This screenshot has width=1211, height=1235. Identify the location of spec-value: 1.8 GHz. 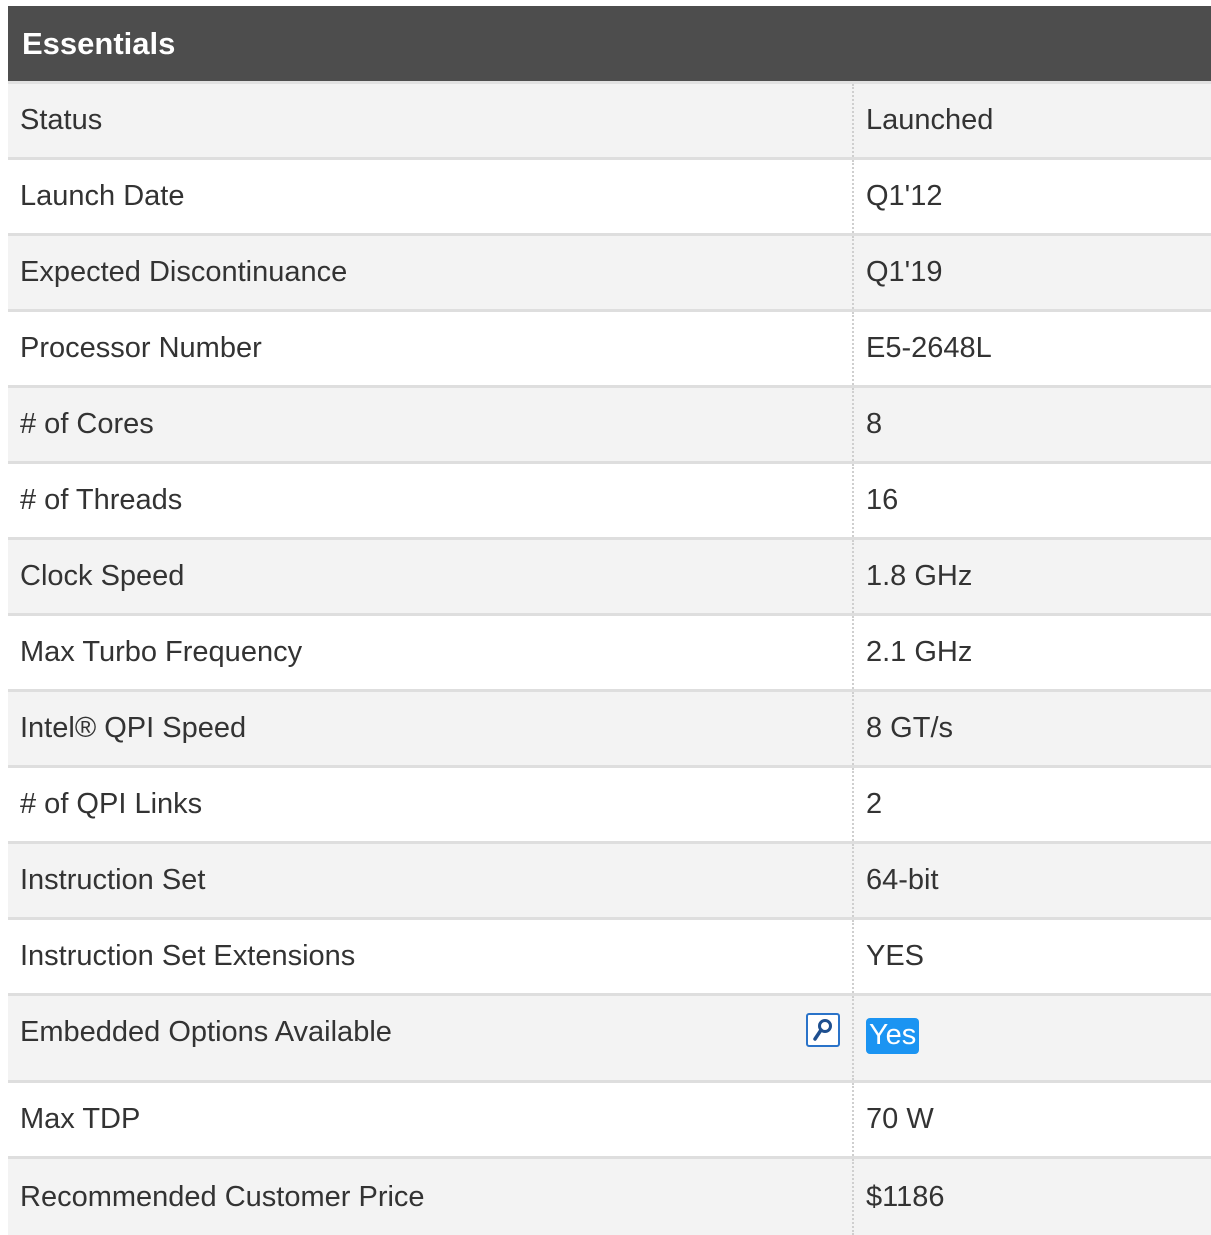
(919, 576).